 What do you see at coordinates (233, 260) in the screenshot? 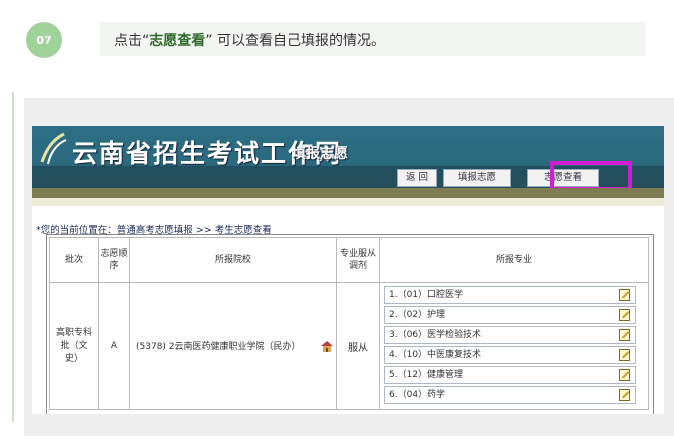
I see `header-school: 所报院校` at bounding box center [233, 260].